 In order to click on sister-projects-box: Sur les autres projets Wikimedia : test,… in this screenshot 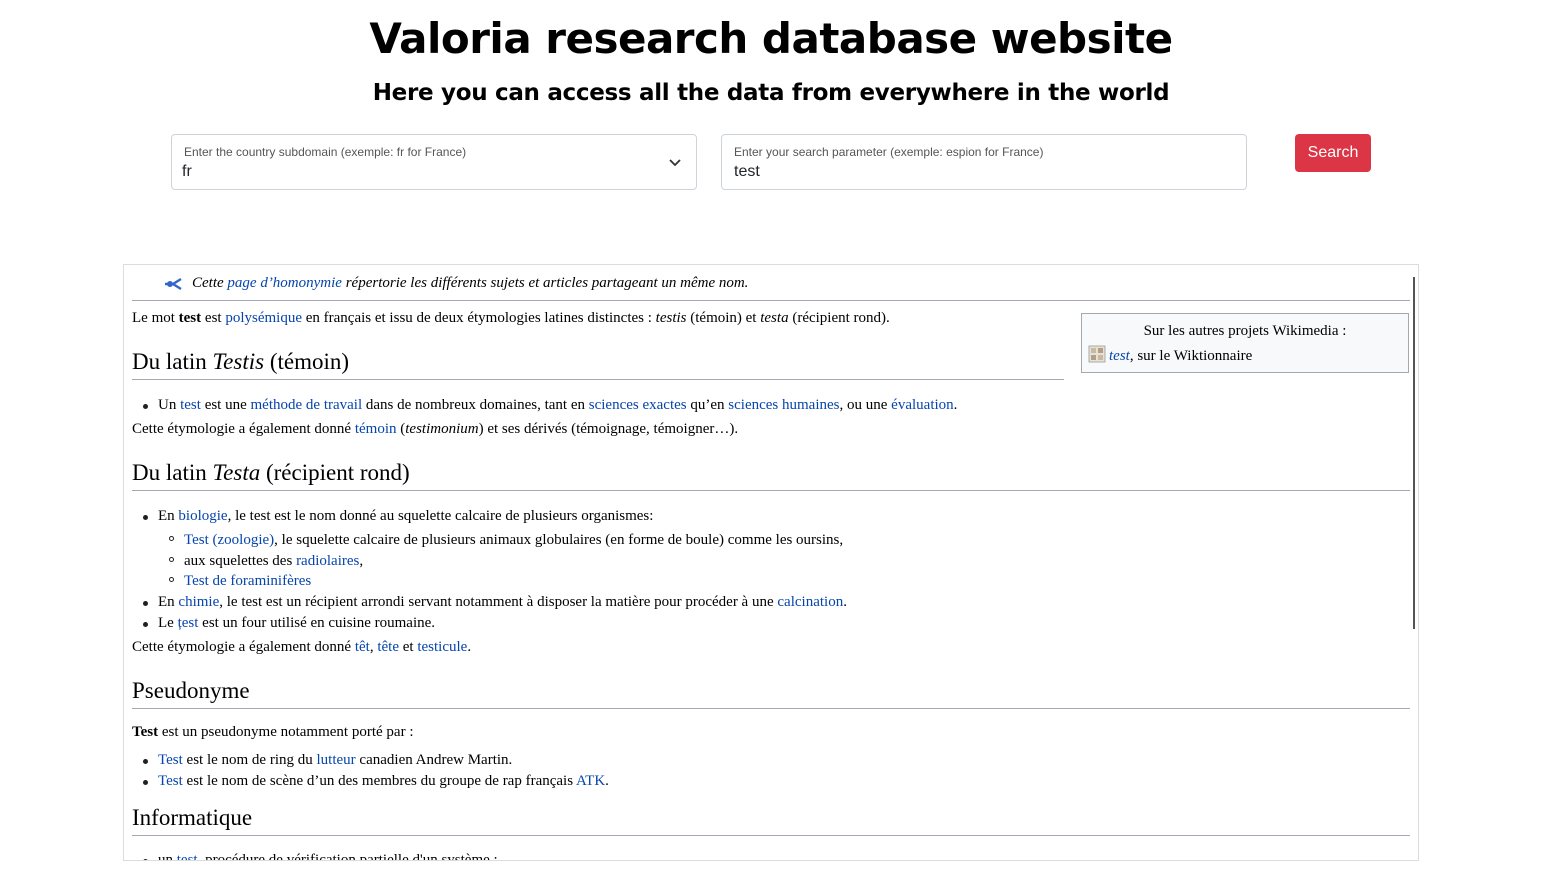, I will do `click(1245, 343)`.